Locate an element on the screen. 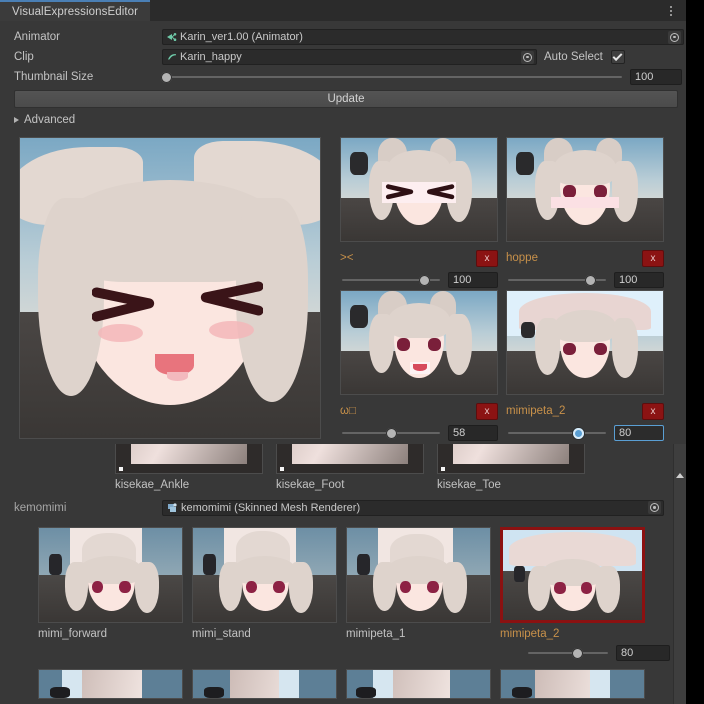 This screenshot has width=704, height=704. tile-label: kisekae_Ankle is located at coordinates (152, 485).